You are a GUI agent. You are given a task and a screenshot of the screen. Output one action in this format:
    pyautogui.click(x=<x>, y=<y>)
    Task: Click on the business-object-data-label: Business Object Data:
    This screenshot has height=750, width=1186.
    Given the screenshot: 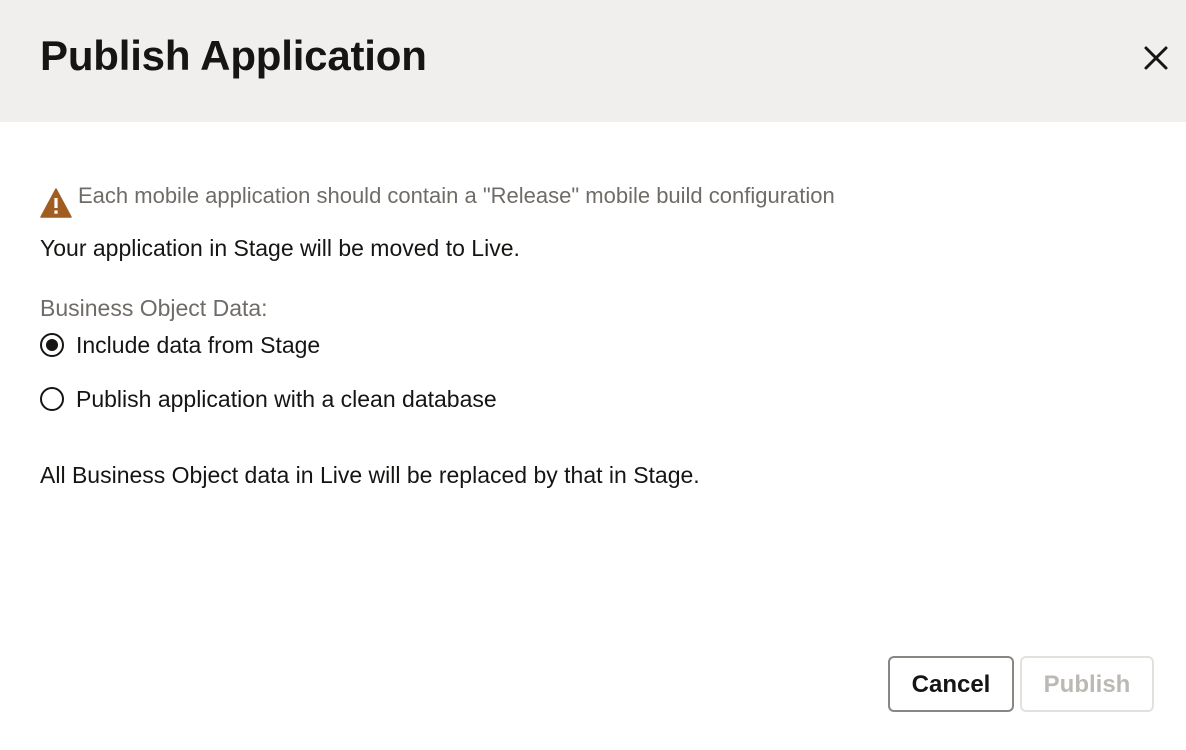 What is the action you would take?
    pyautogui.click(x=154, y=308)
    